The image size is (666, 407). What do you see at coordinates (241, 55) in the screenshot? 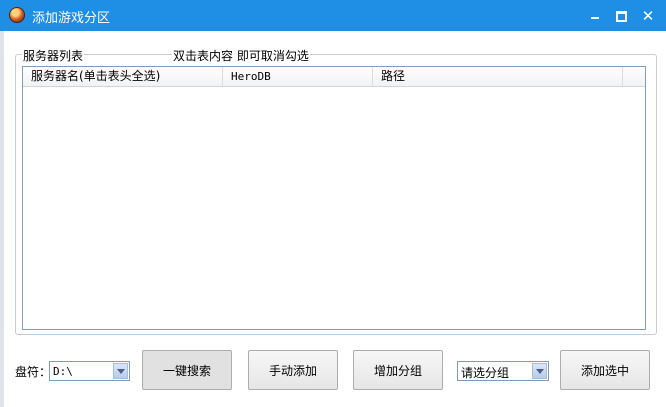
I see `deselect-hint: 双击表内容 即可取消勾选` at bounding box center [241, 55].